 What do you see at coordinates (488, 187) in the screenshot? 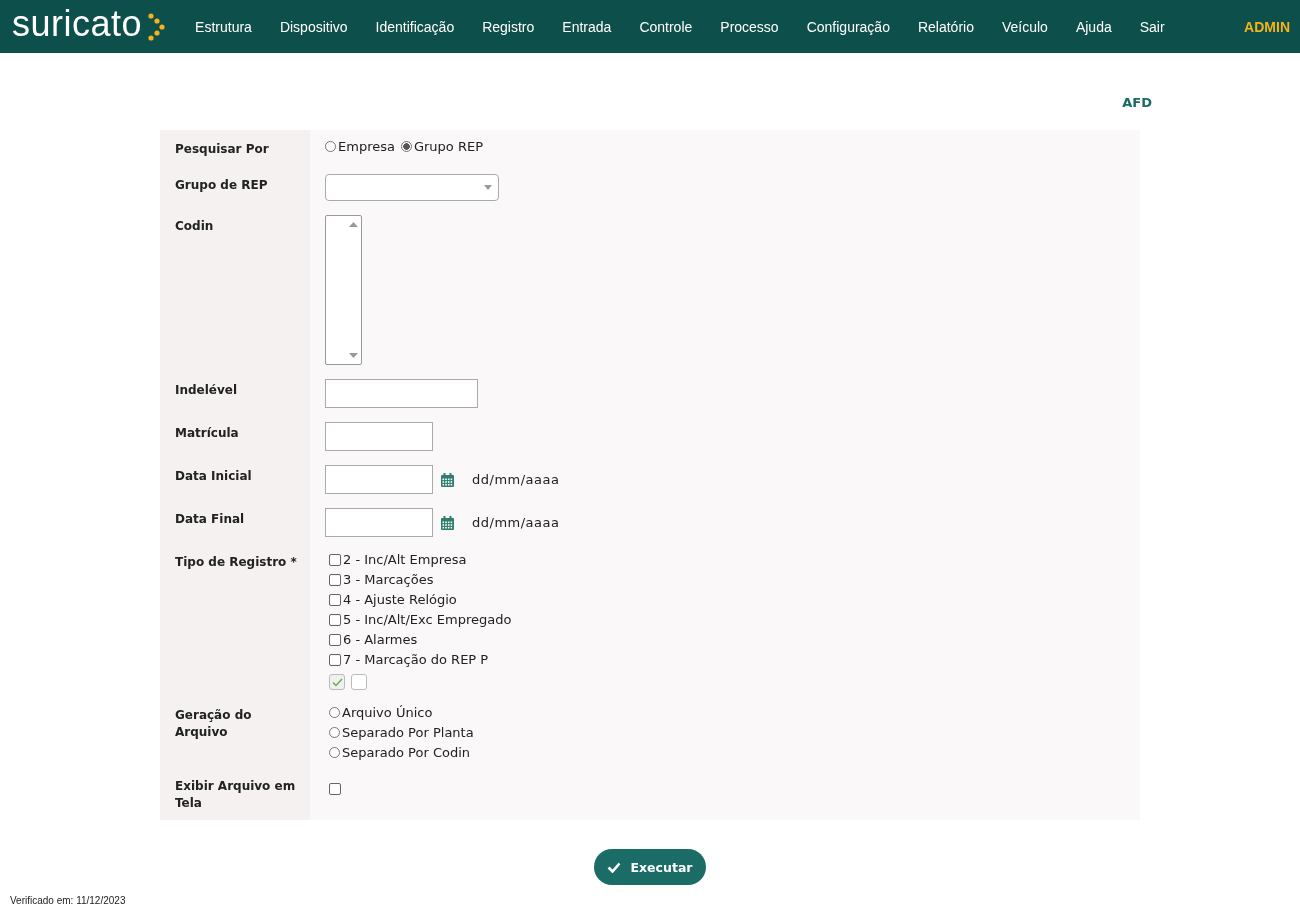
I see `caret-icon` at bounding box center [488, 187].